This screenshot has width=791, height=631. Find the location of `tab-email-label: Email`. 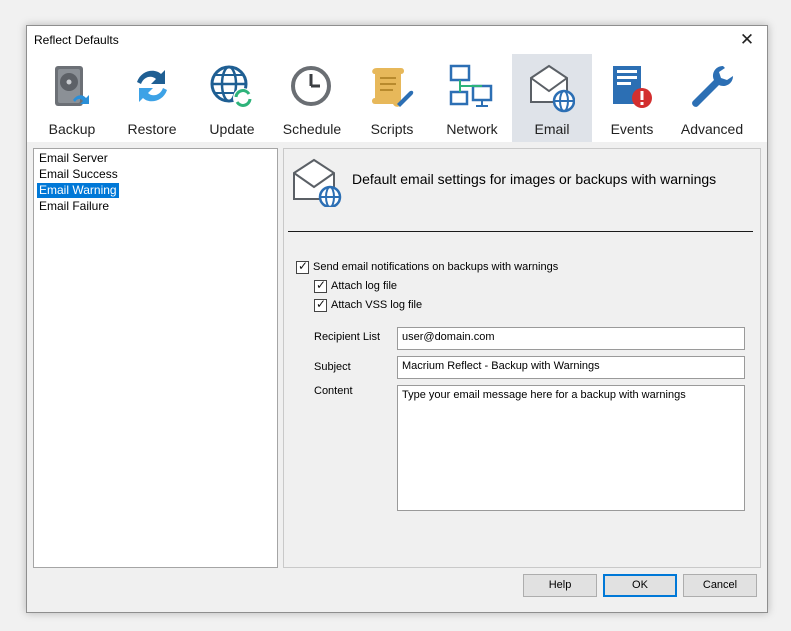

tab-email-label: Email is located at coordinates (552, 129).